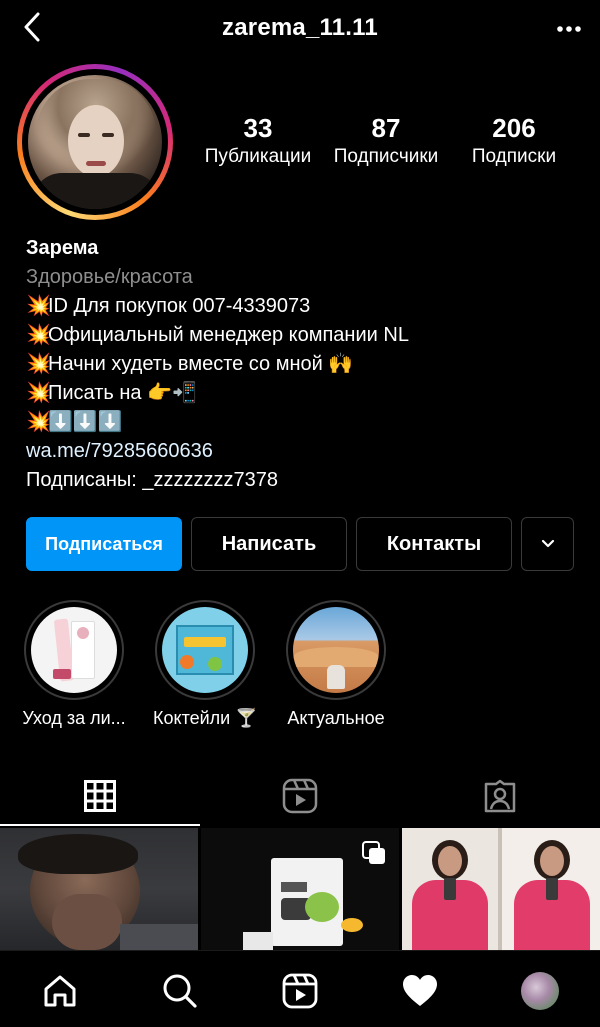 Image resolution: width=600 pixels, height=1027 pixels. What do you see at coordinates (104, 544) in the screenshot?
I see `follow-button: Подписаться` at bounding box center [104, 544].